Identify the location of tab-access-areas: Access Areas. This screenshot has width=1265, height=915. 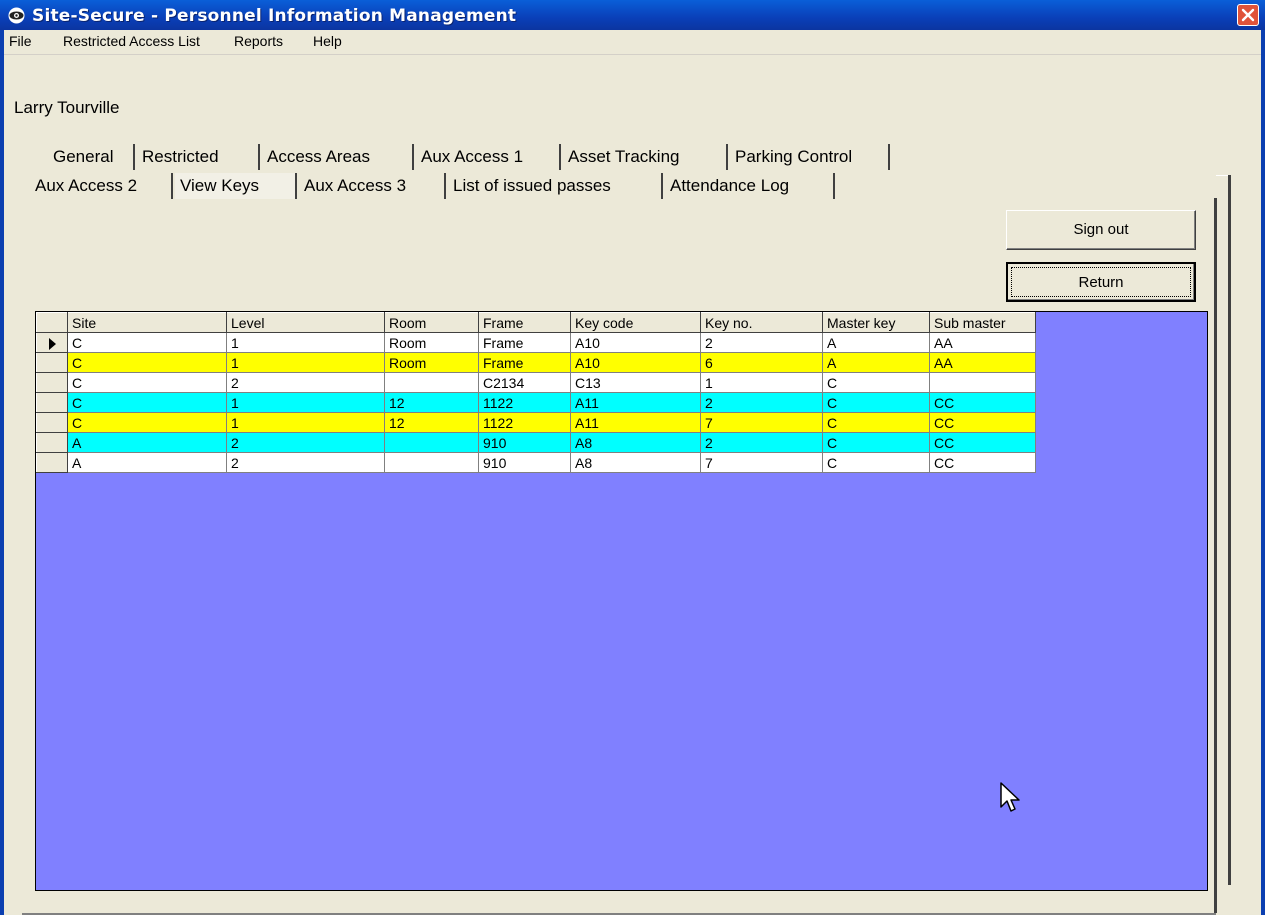
(338, 157).